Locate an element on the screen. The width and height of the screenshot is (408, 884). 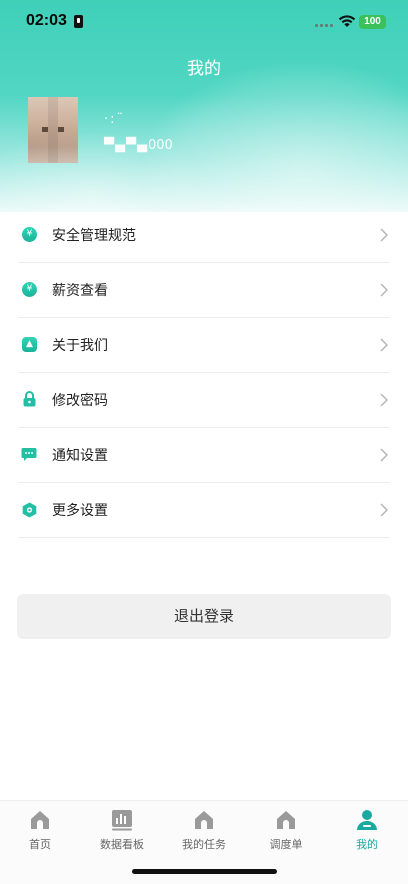
profile-icon is located at coordinates (367, 820).